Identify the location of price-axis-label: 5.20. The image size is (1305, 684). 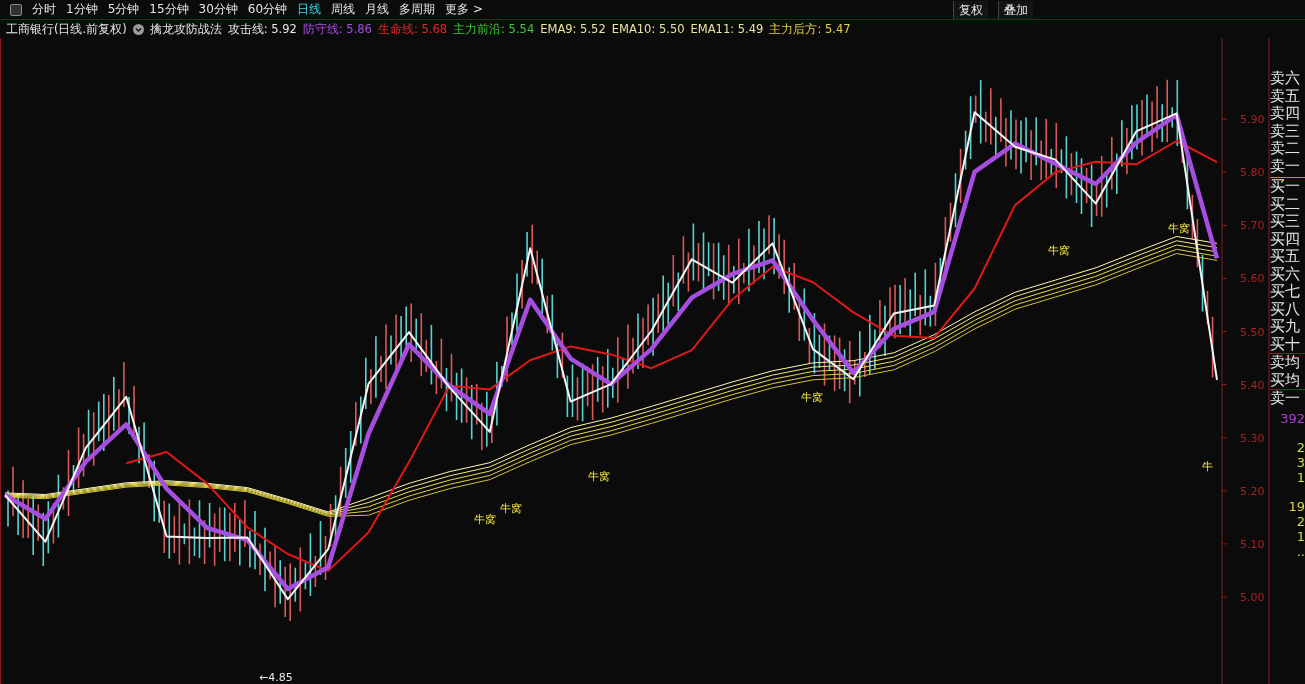
(1252, 491).